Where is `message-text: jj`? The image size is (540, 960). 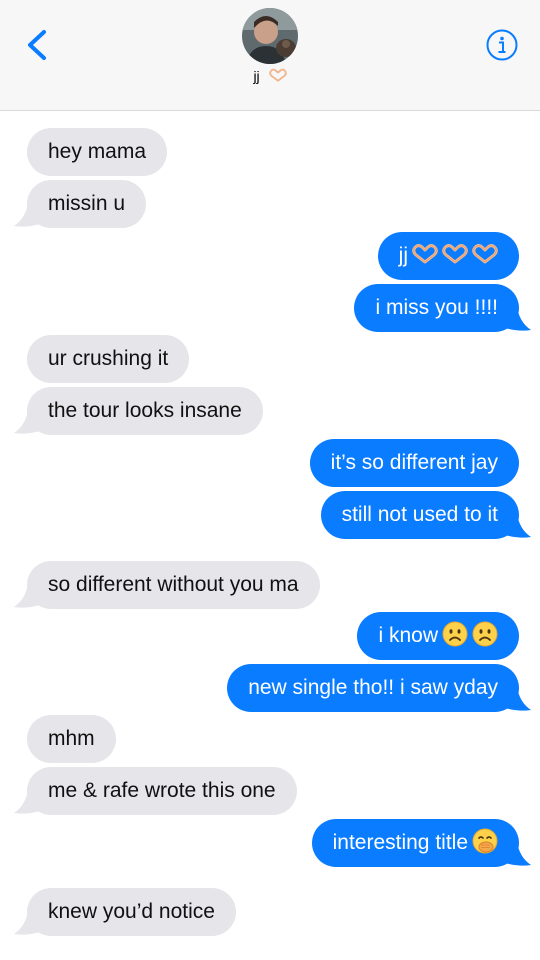 message-text: jj is located at coordinates (403, 255).